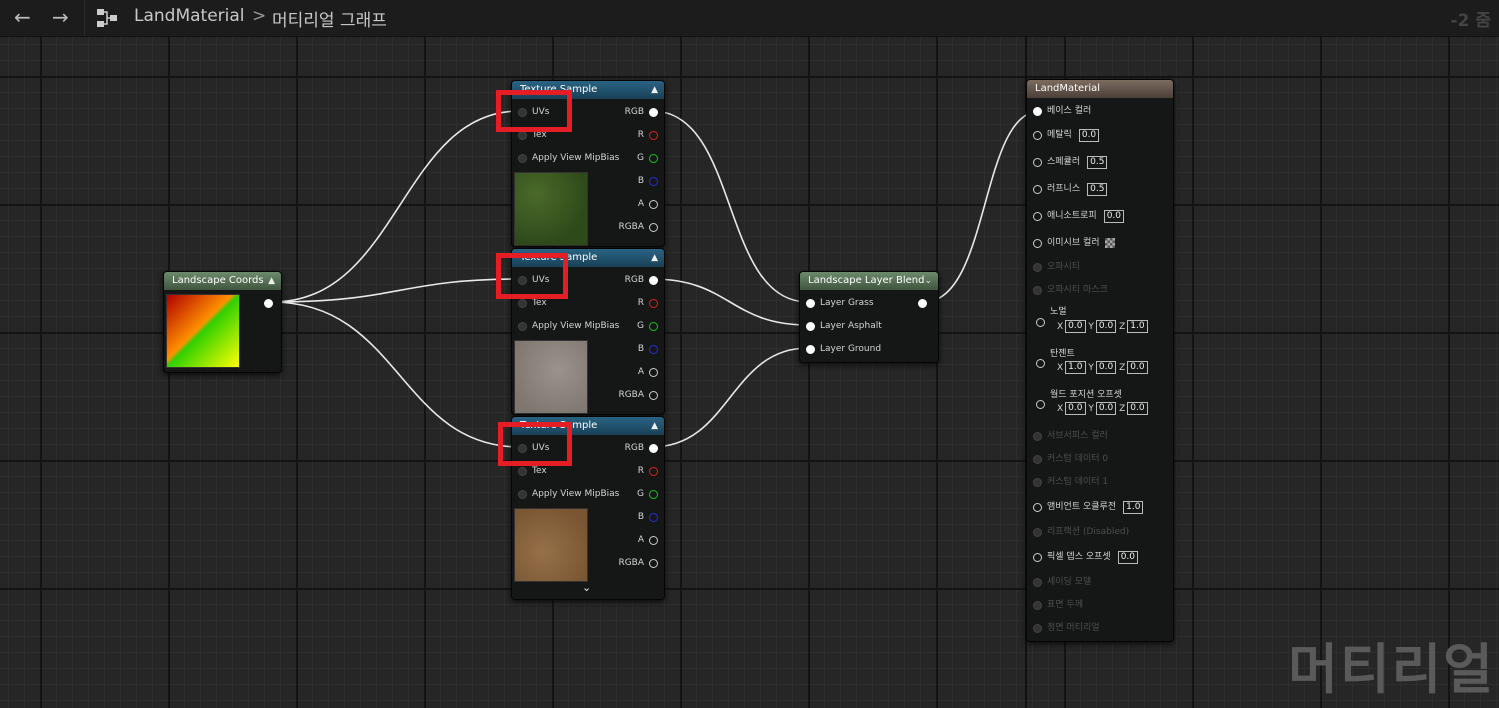  I want to click on metallic-row: 메탈릭 0.0, so click(1066, 135).